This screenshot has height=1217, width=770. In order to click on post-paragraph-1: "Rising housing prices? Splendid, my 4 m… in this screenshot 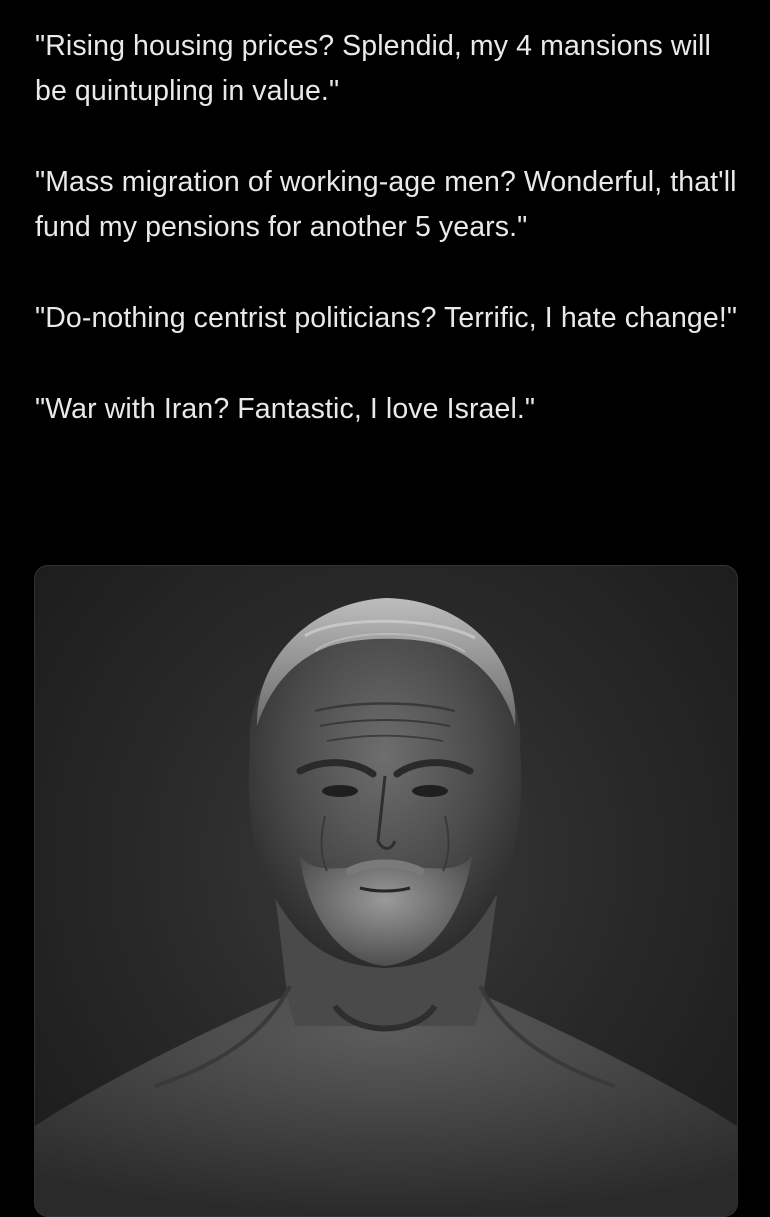, I will do `click(373, 68)`.